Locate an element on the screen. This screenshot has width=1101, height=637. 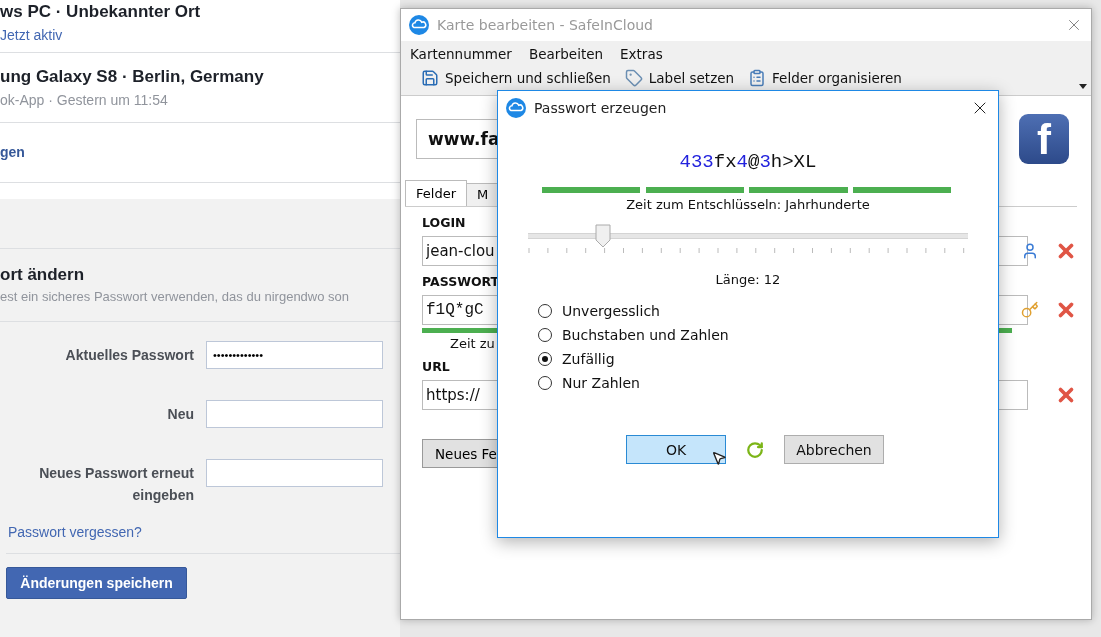
tag-icon is located at coordinates (633, 78).